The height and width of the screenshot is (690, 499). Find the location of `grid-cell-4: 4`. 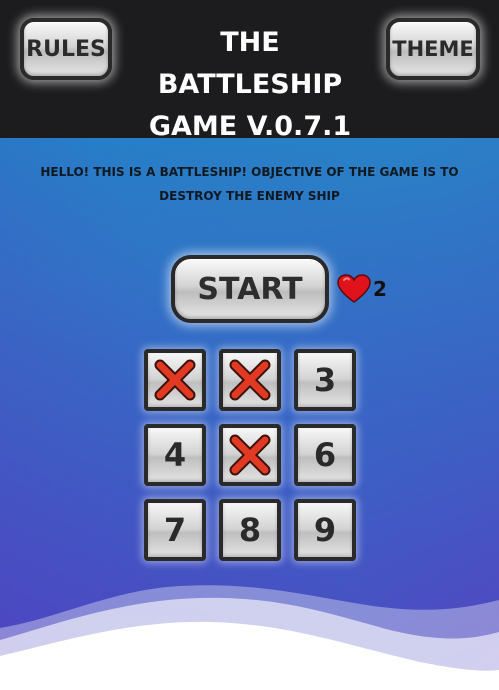

grid-cell-4: 4 is located at coordinates (175, 455).